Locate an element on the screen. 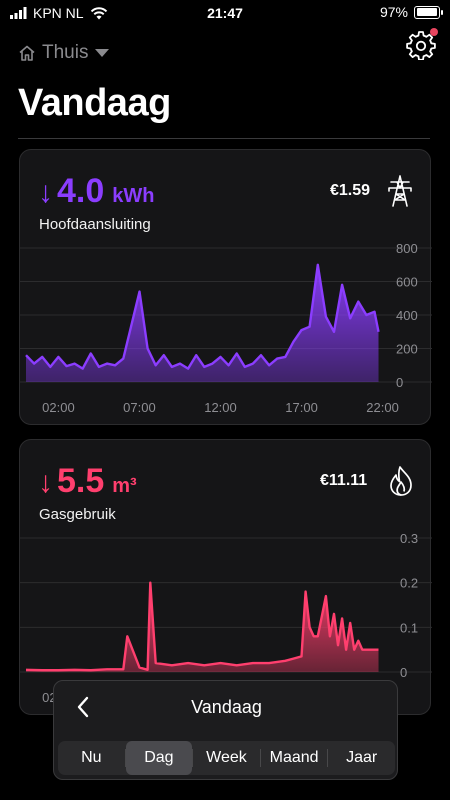 The width and height of the screenshot is (450, 800). location-selector: Thuis is located at coordinates (64, 53).